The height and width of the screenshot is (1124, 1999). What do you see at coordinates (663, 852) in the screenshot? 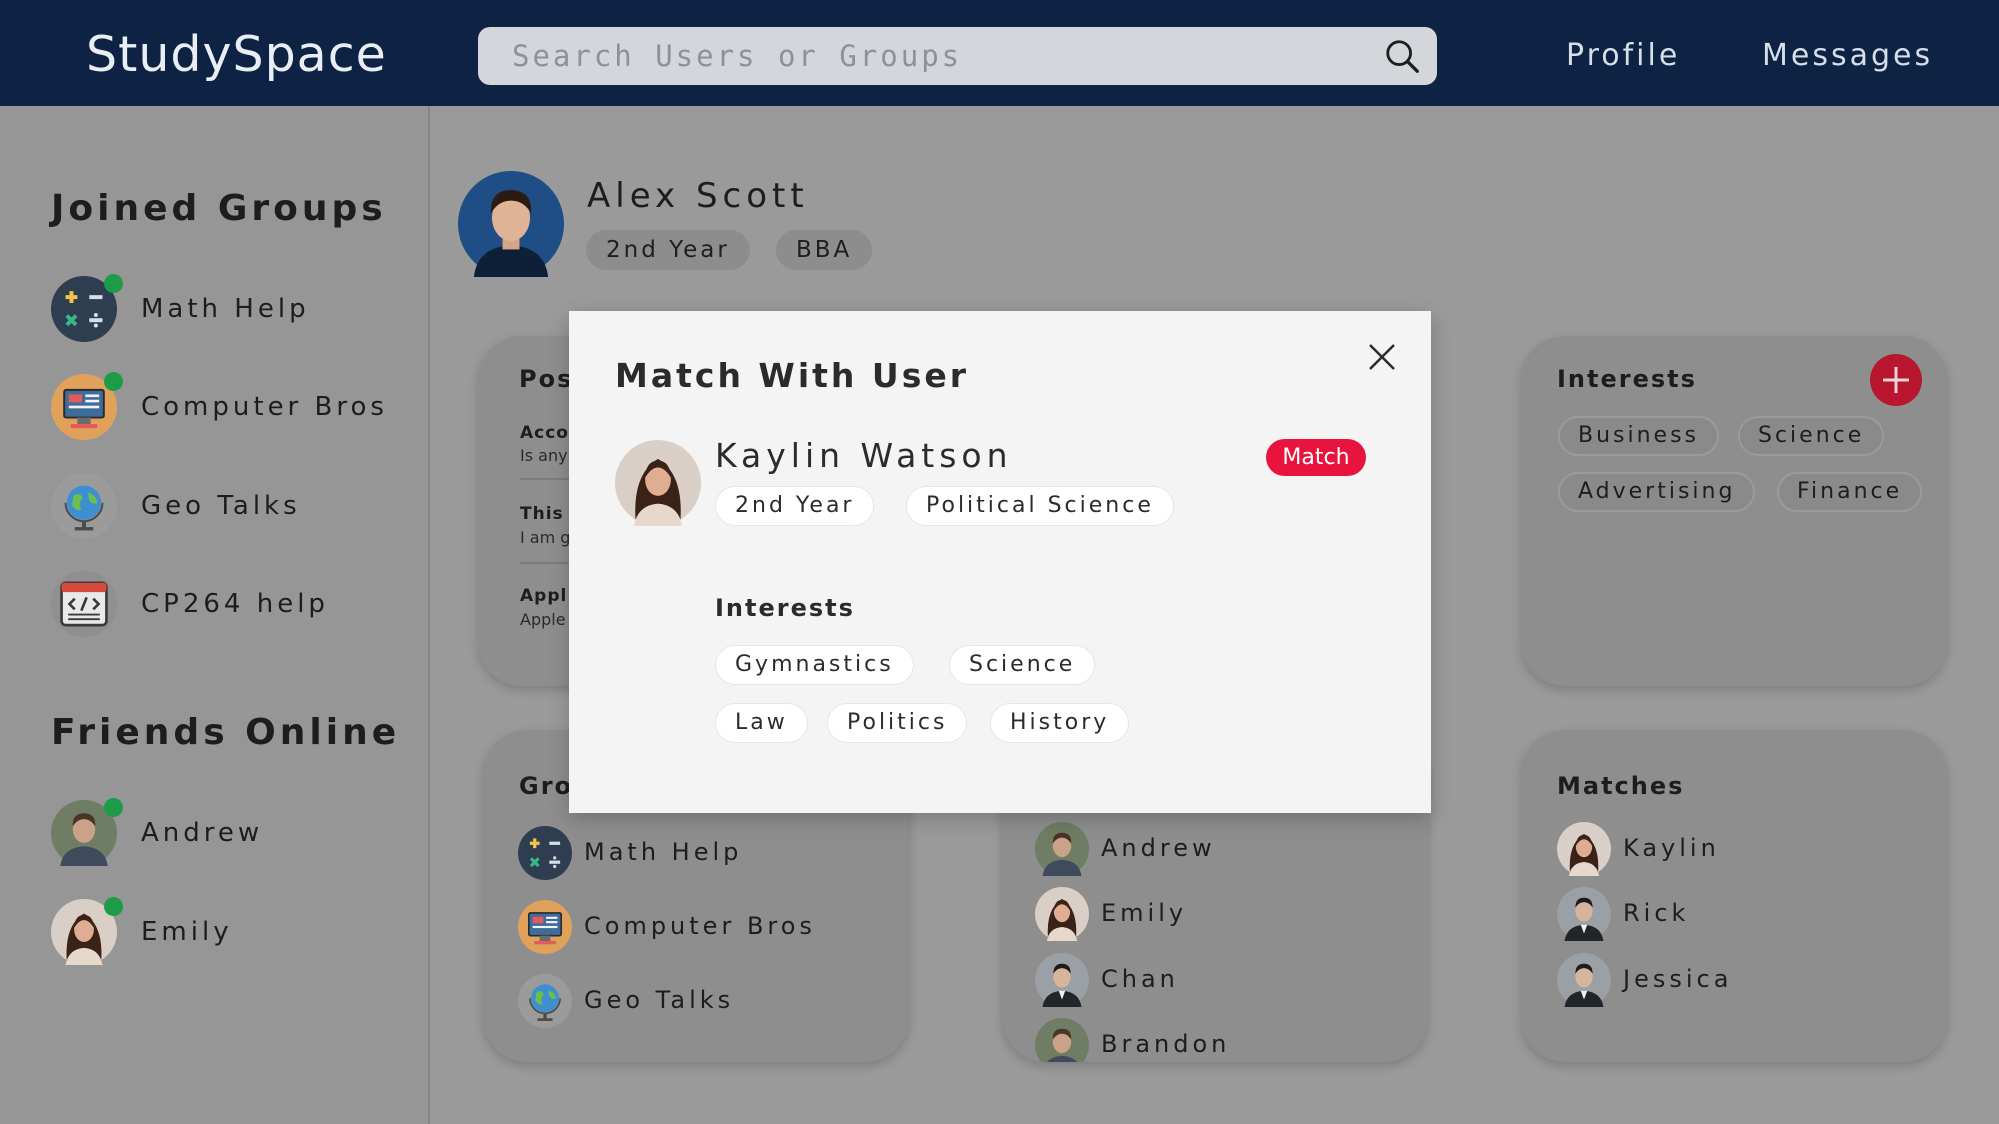
I see `group-item-label: Math Help` at bounding box center [663, 852].